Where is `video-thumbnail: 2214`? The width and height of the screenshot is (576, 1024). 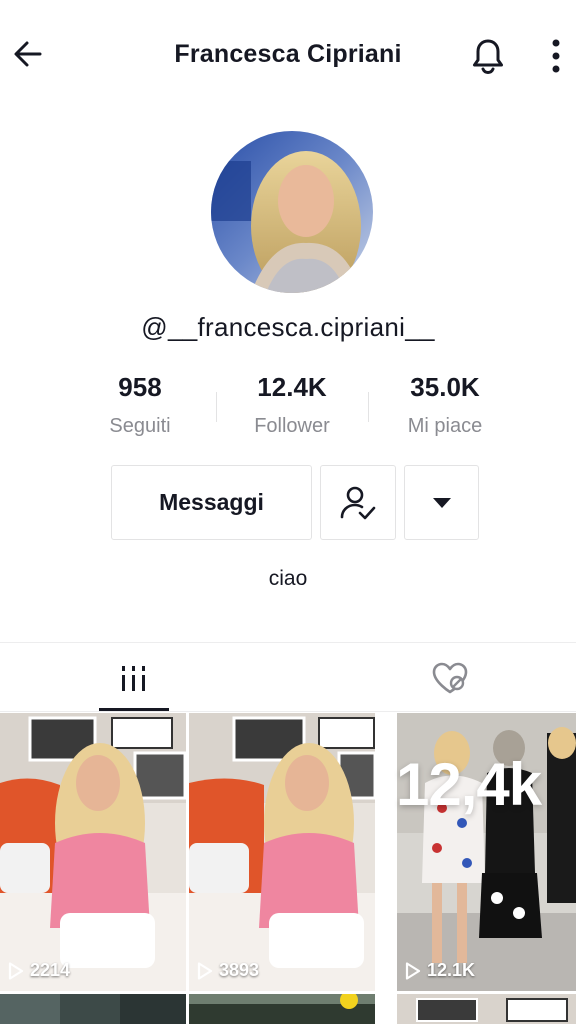 video-thumbnail: 2214 is located at coordinates (93, 852).